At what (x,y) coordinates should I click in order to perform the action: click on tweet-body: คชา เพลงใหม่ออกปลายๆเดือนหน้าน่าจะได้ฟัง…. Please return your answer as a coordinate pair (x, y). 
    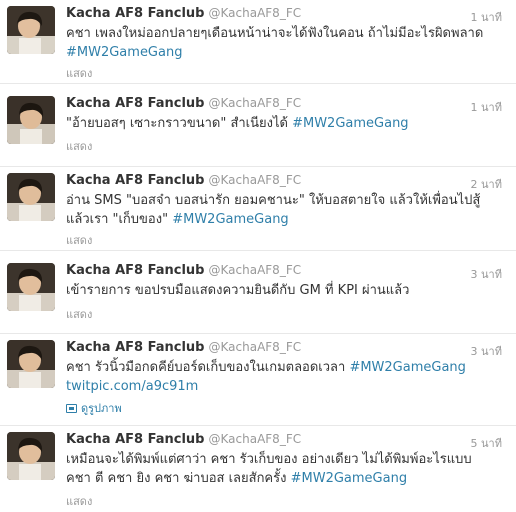
    Looking at the image, I should click on (275, 33).